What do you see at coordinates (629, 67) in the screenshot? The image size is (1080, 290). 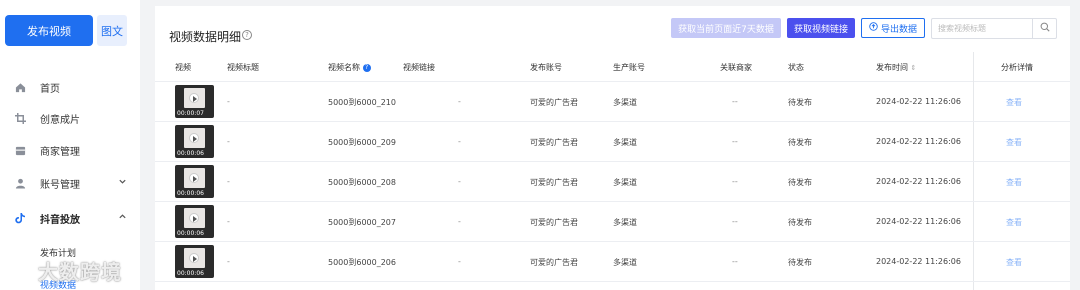 I see `column-header-producer: 生产账号` at bounding box center [629, 67].